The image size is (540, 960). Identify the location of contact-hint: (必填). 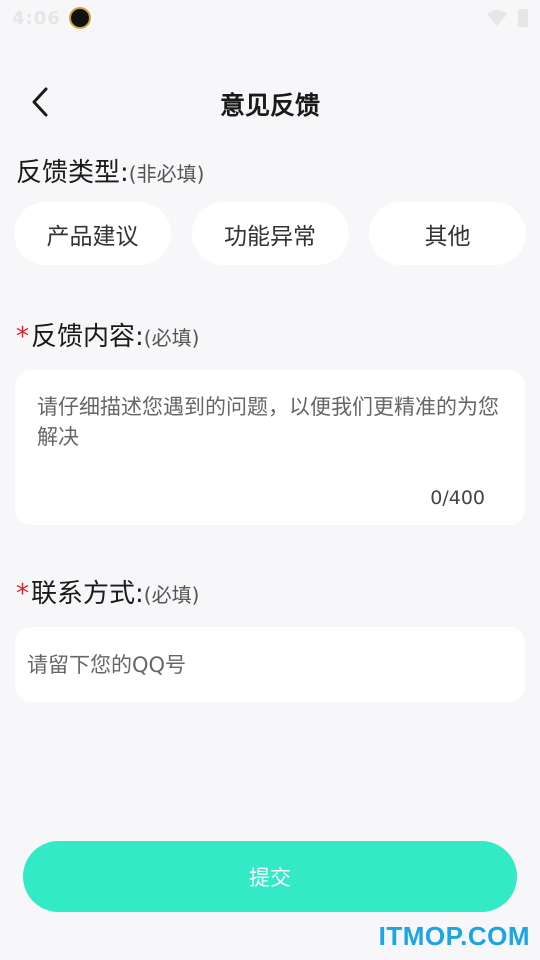
(171, 595).